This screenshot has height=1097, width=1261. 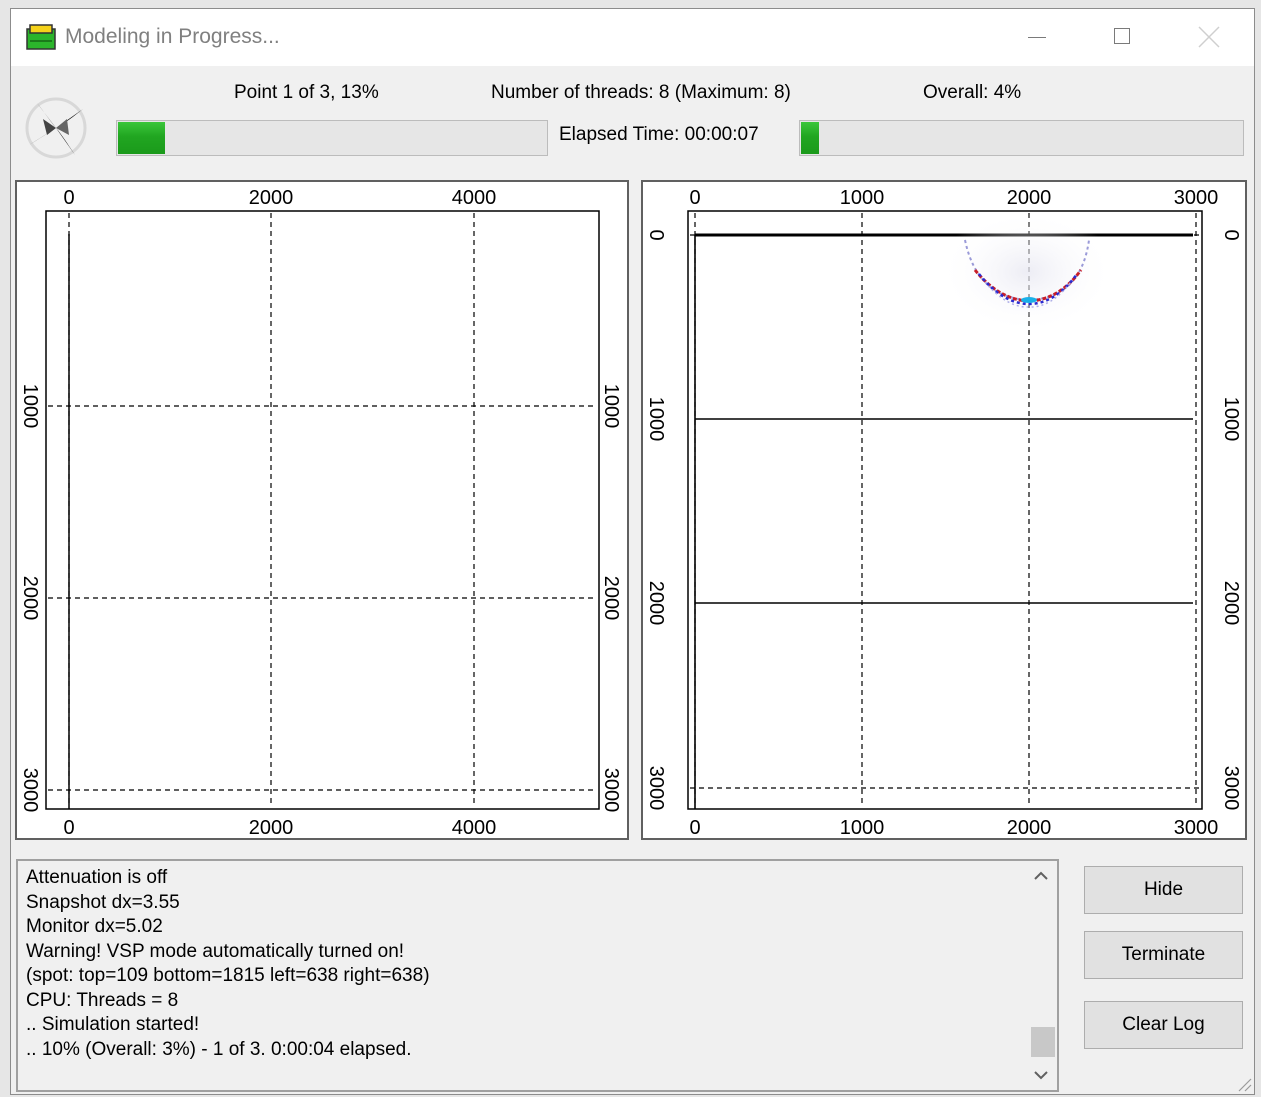 I want to click on left-y-tick-left-1000: 1000, so click(x=30, y=406).